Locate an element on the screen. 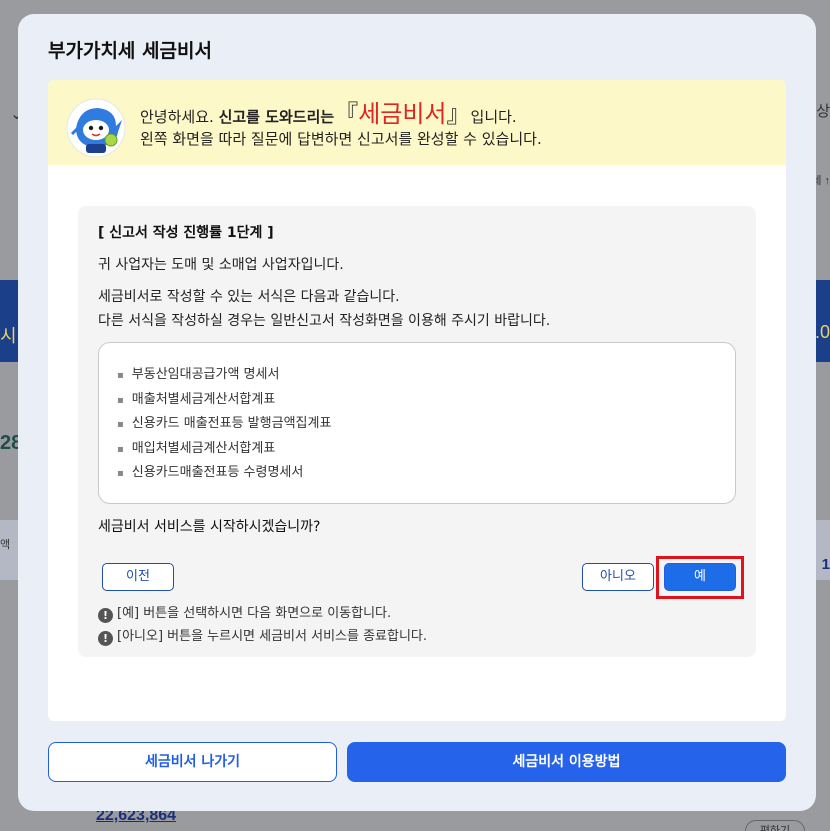  list-item: ▪ 매입처별세금계산서합계표 is located at coordinates (196, 448).